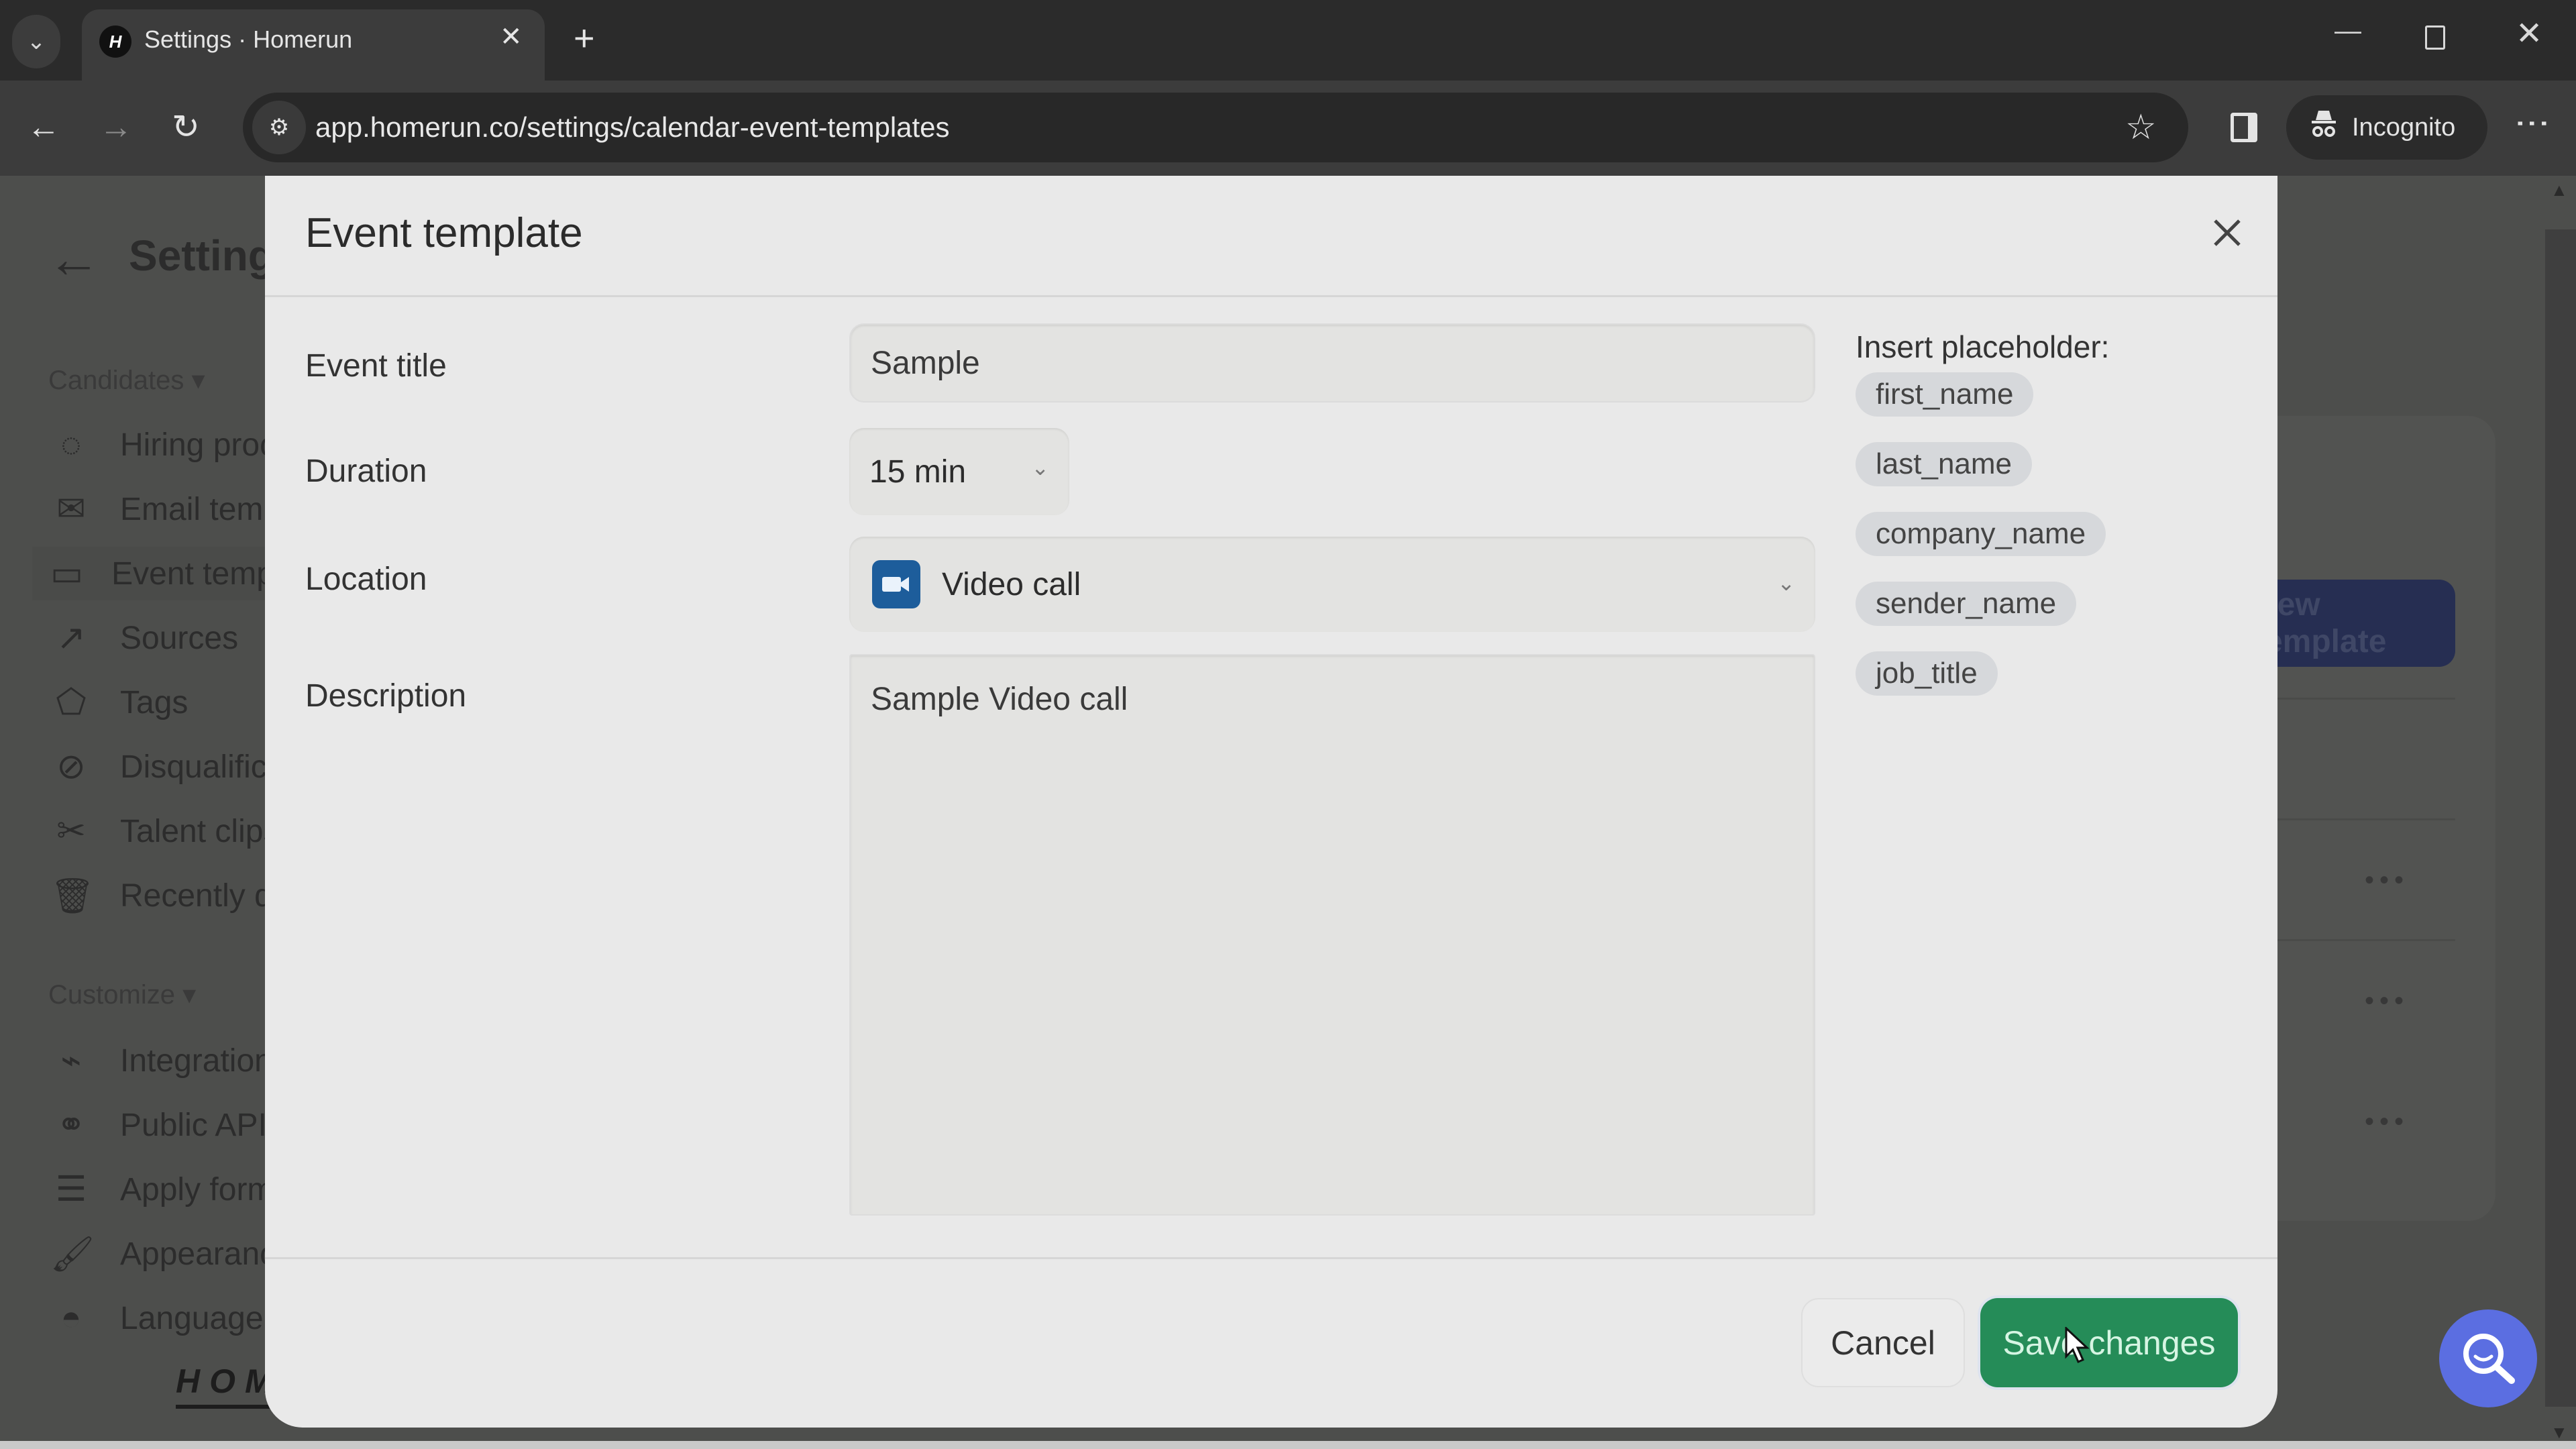 The image size is (2576, 1449). What do you see at coordinates (179, 638) in the screenshot?
I see `sidebar-item-label: Sources` at bounding box center [179, 638].